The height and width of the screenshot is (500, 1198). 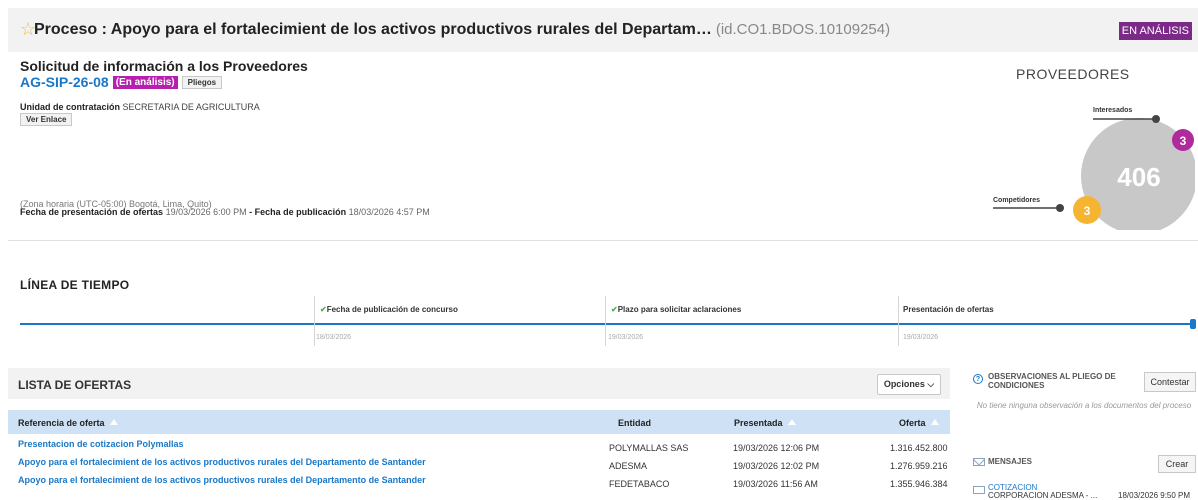 I want to click on column-header-label: Oferta, so click(x=912, y=423).